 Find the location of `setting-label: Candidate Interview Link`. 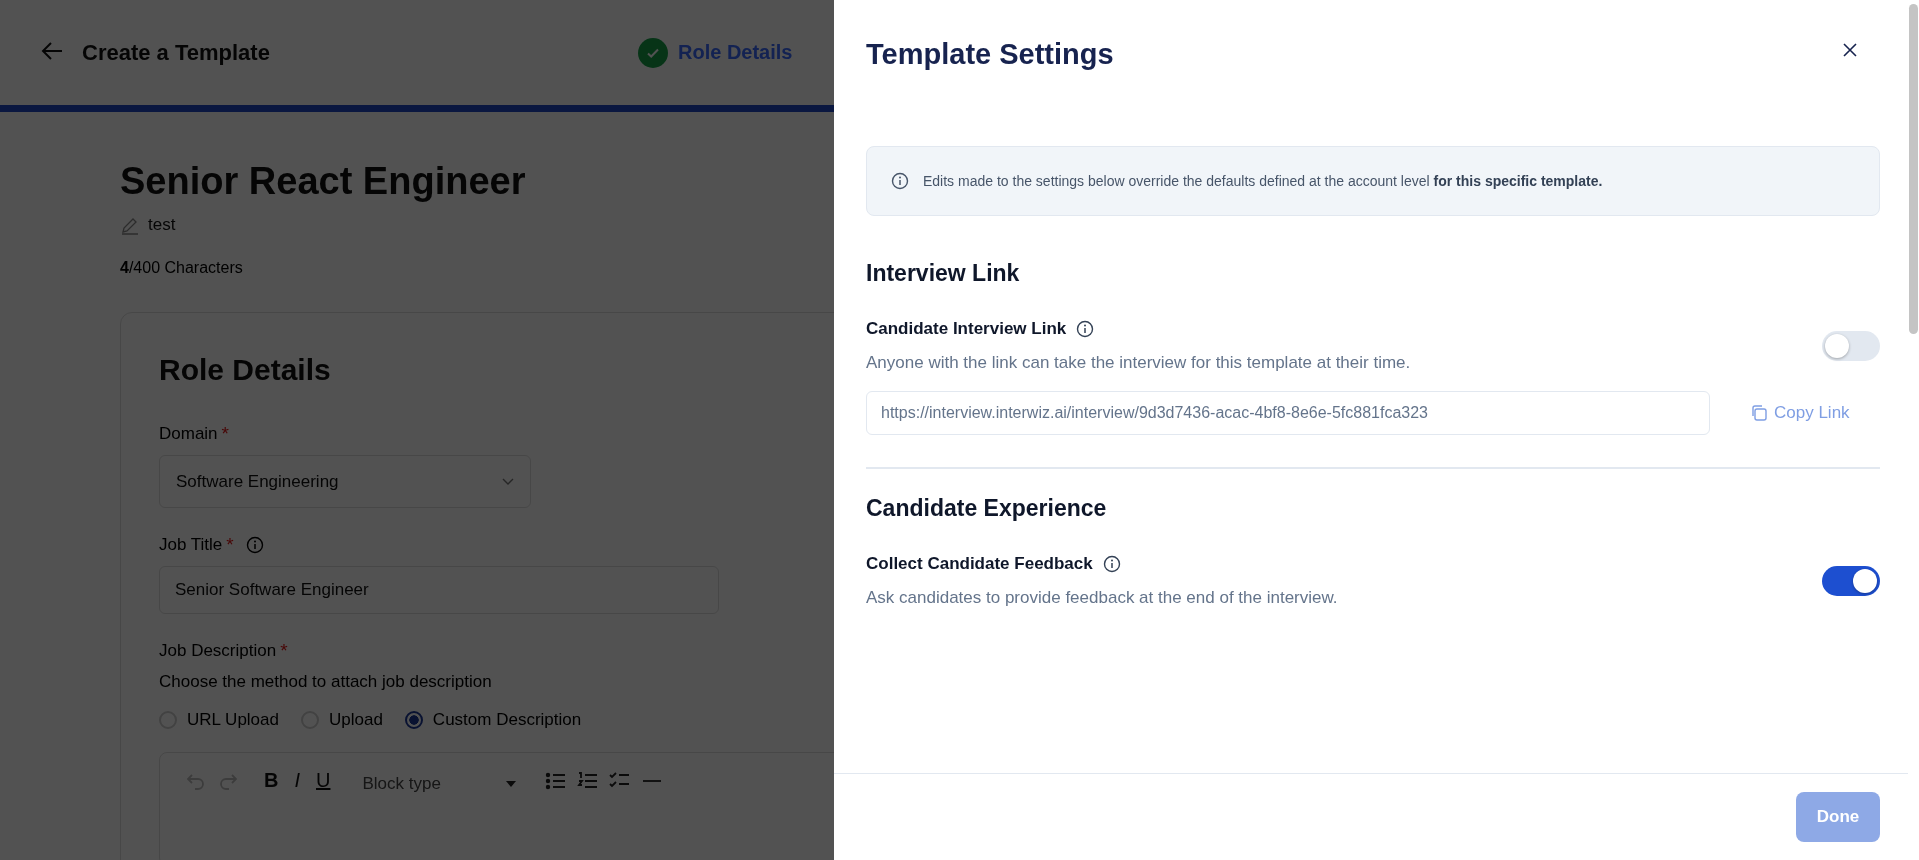

setting-label: Candidate Interview Link is located at coordinates (966, 329).